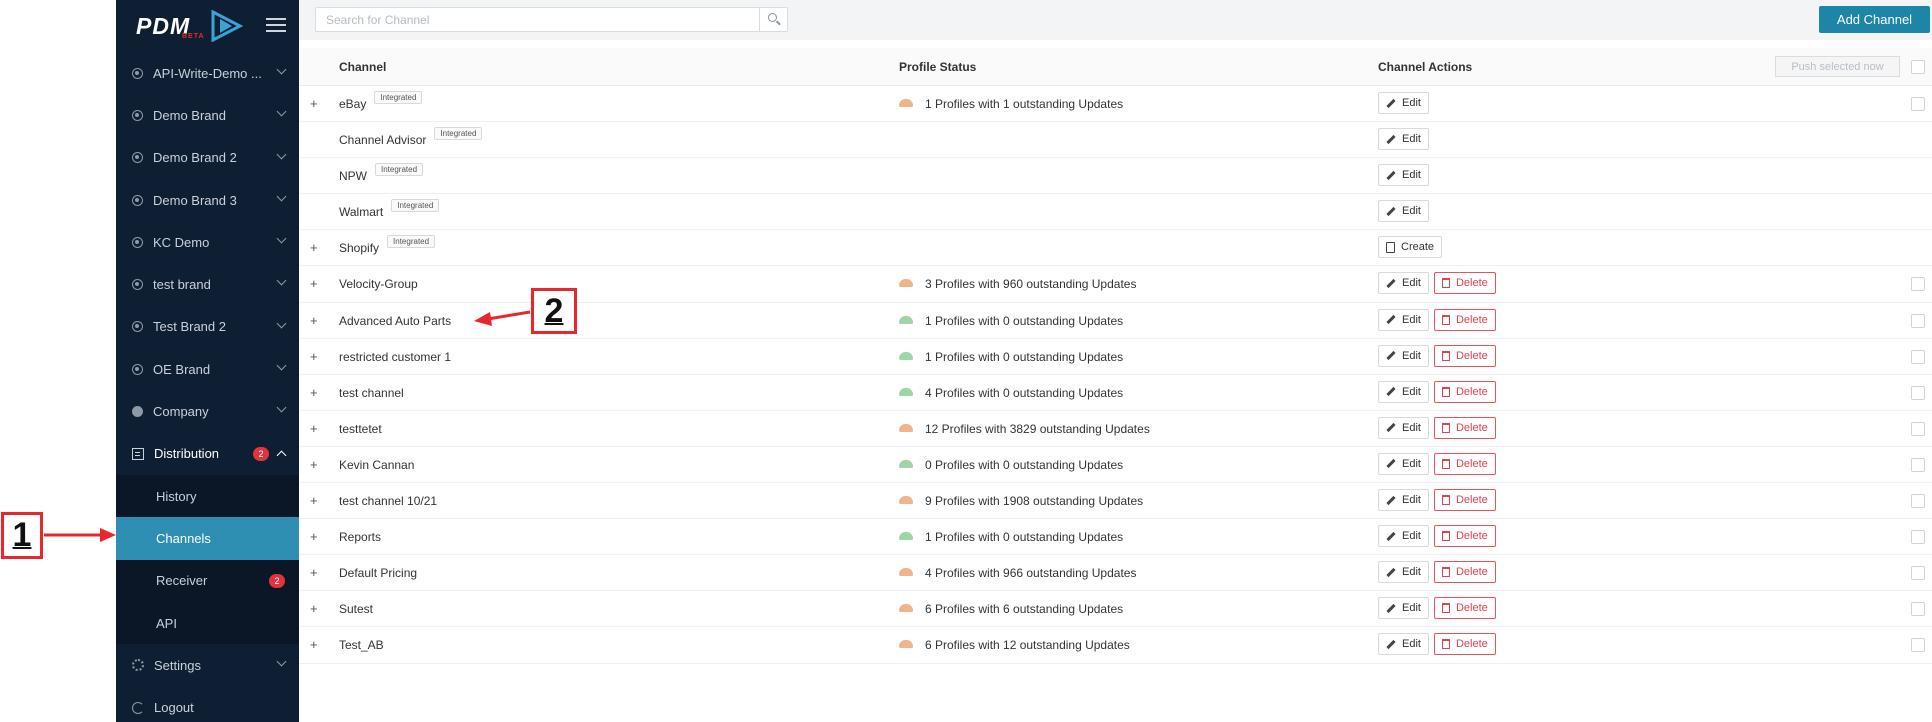  Describe the element at coordinates (137, 242) in the screenshot. I see `brand-icon` at that location.